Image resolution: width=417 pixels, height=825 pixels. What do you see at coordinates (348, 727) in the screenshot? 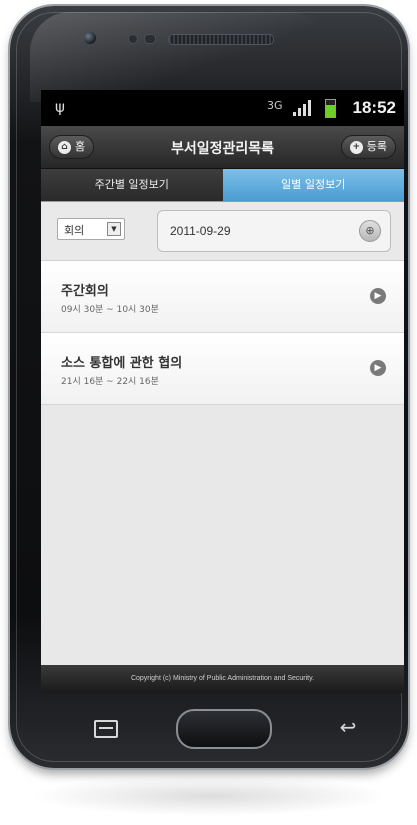
I see `back-key-icon: ↩` at bounding box center [348, 727].